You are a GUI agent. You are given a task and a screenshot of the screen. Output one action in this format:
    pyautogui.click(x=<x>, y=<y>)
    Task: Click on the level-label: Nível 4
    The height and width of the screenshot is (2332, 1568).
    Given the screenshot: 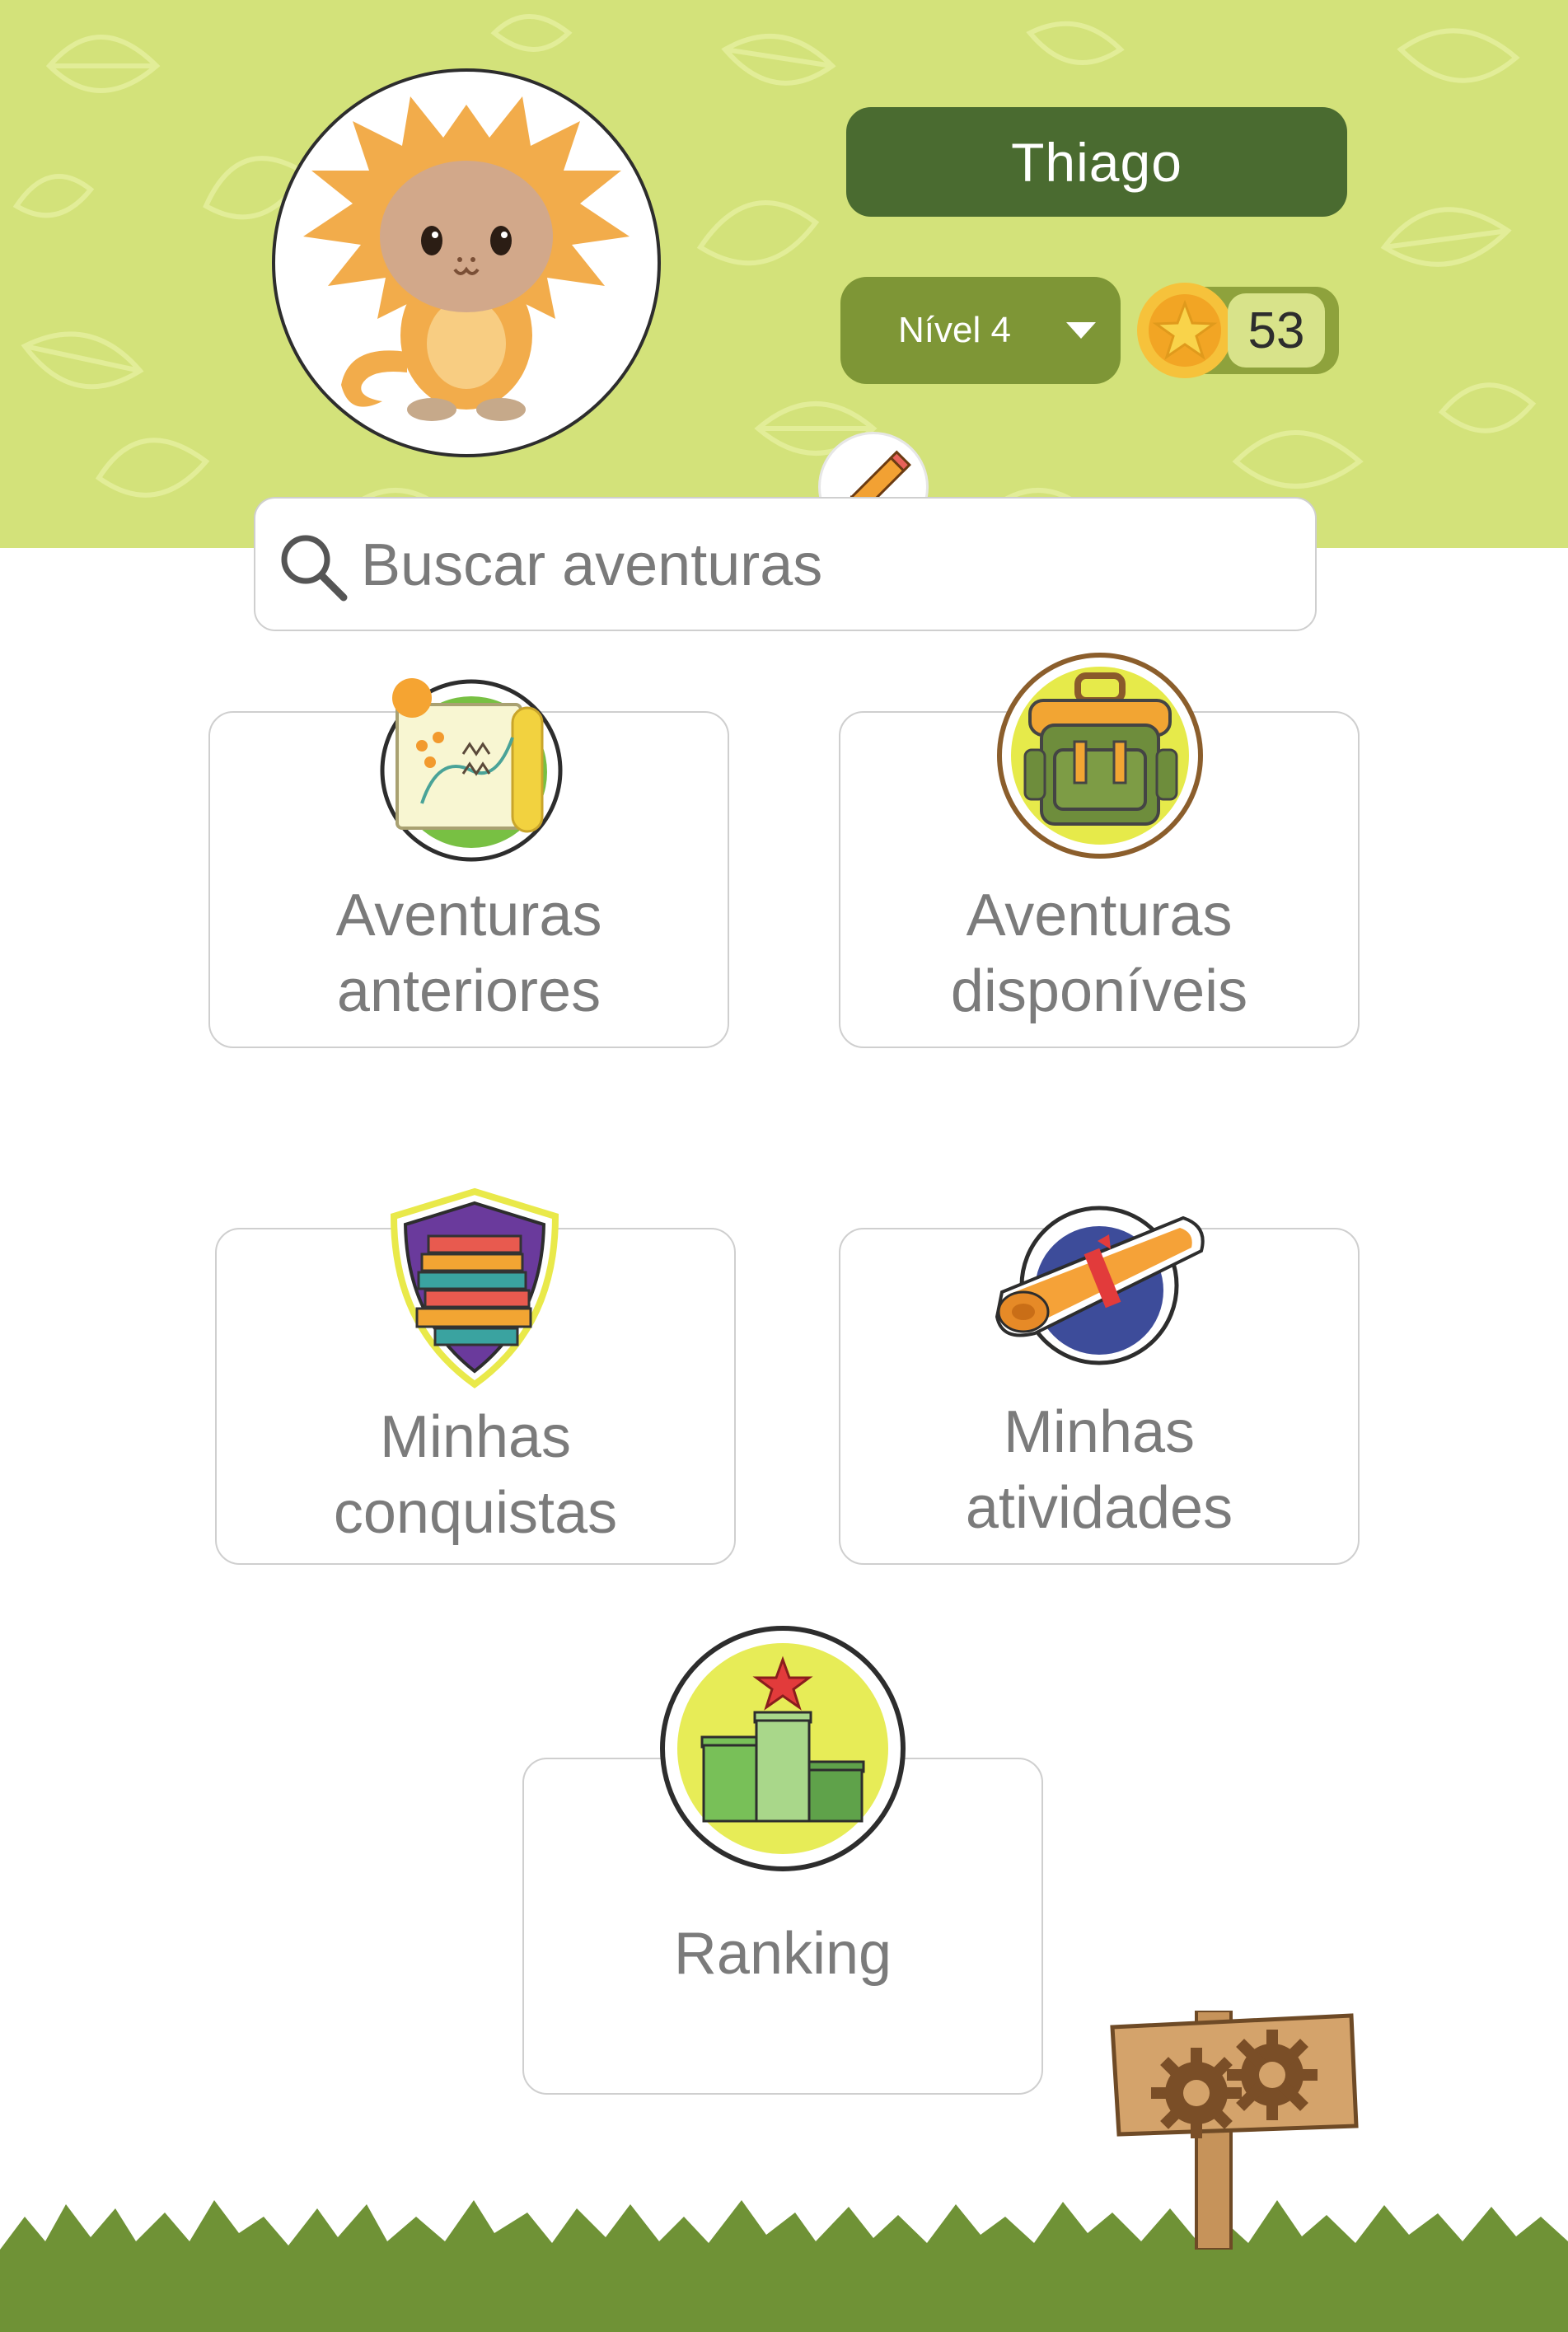 What is the action you would take?
    pyautogui.click(x=954, y=330)
    